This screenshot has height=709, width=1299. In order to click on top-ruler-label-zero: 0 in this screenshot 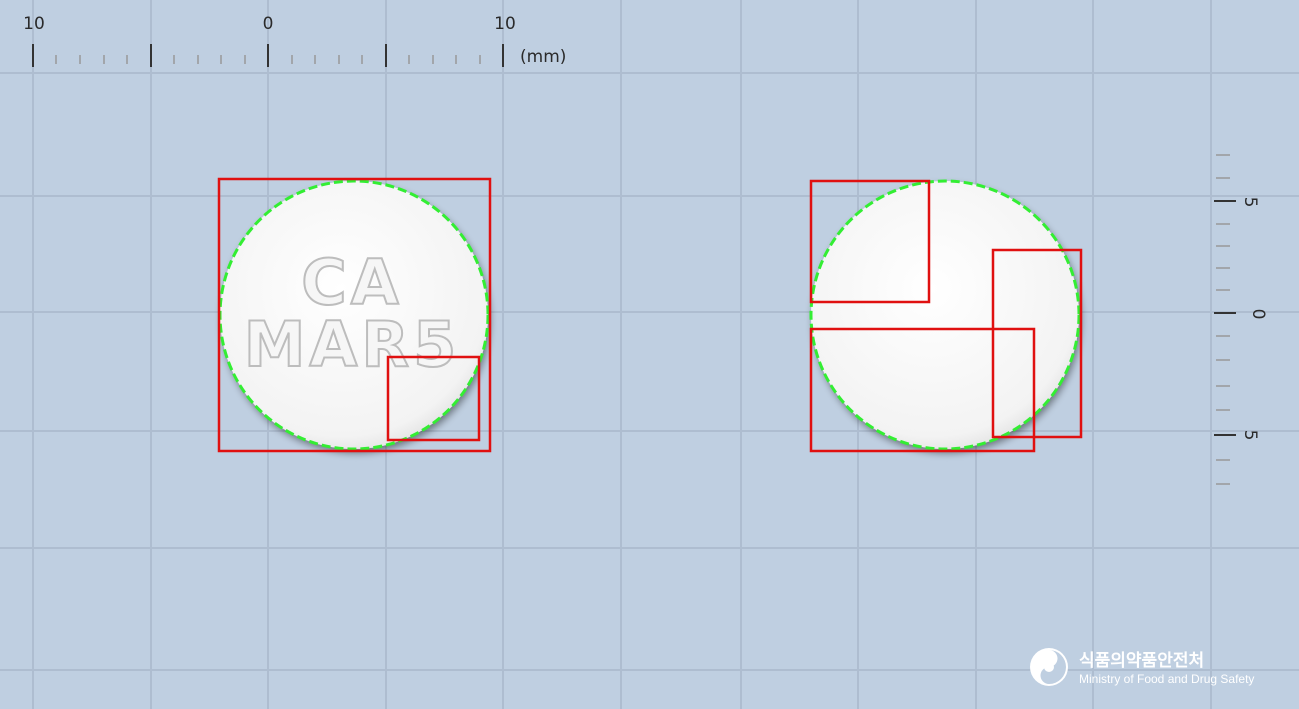, I will do `click(268, 24)`.